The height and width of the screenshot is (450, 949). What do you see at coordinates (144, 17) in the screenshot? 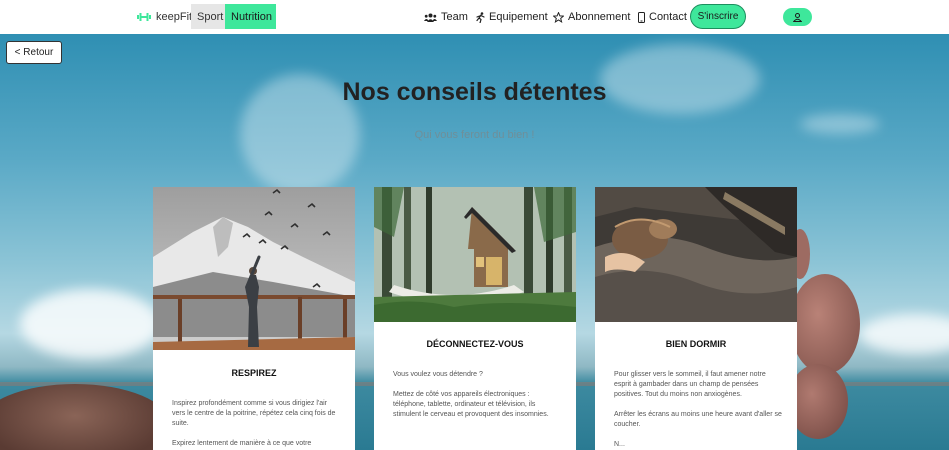
I see `dumbbell-icon` at bounding box center [144, 17].